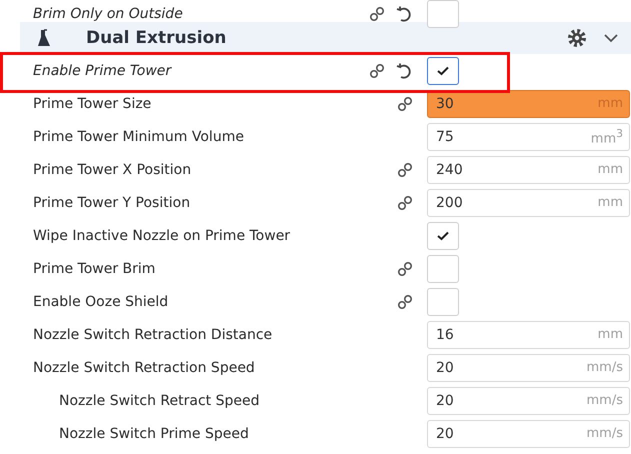 This screenshot has height=454, width=631. I want to click on setting-label: Prime Tower Brim, so click(94, 268).